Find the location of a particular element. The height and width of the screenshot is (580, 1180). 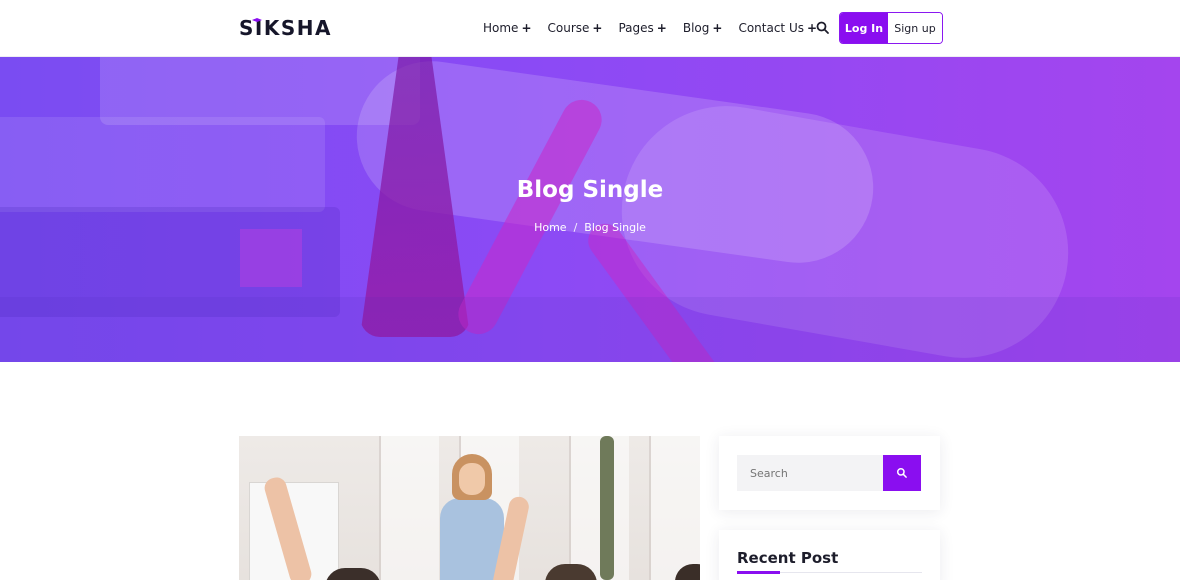

widget-divider-accent is located at coordinates (758, 572).